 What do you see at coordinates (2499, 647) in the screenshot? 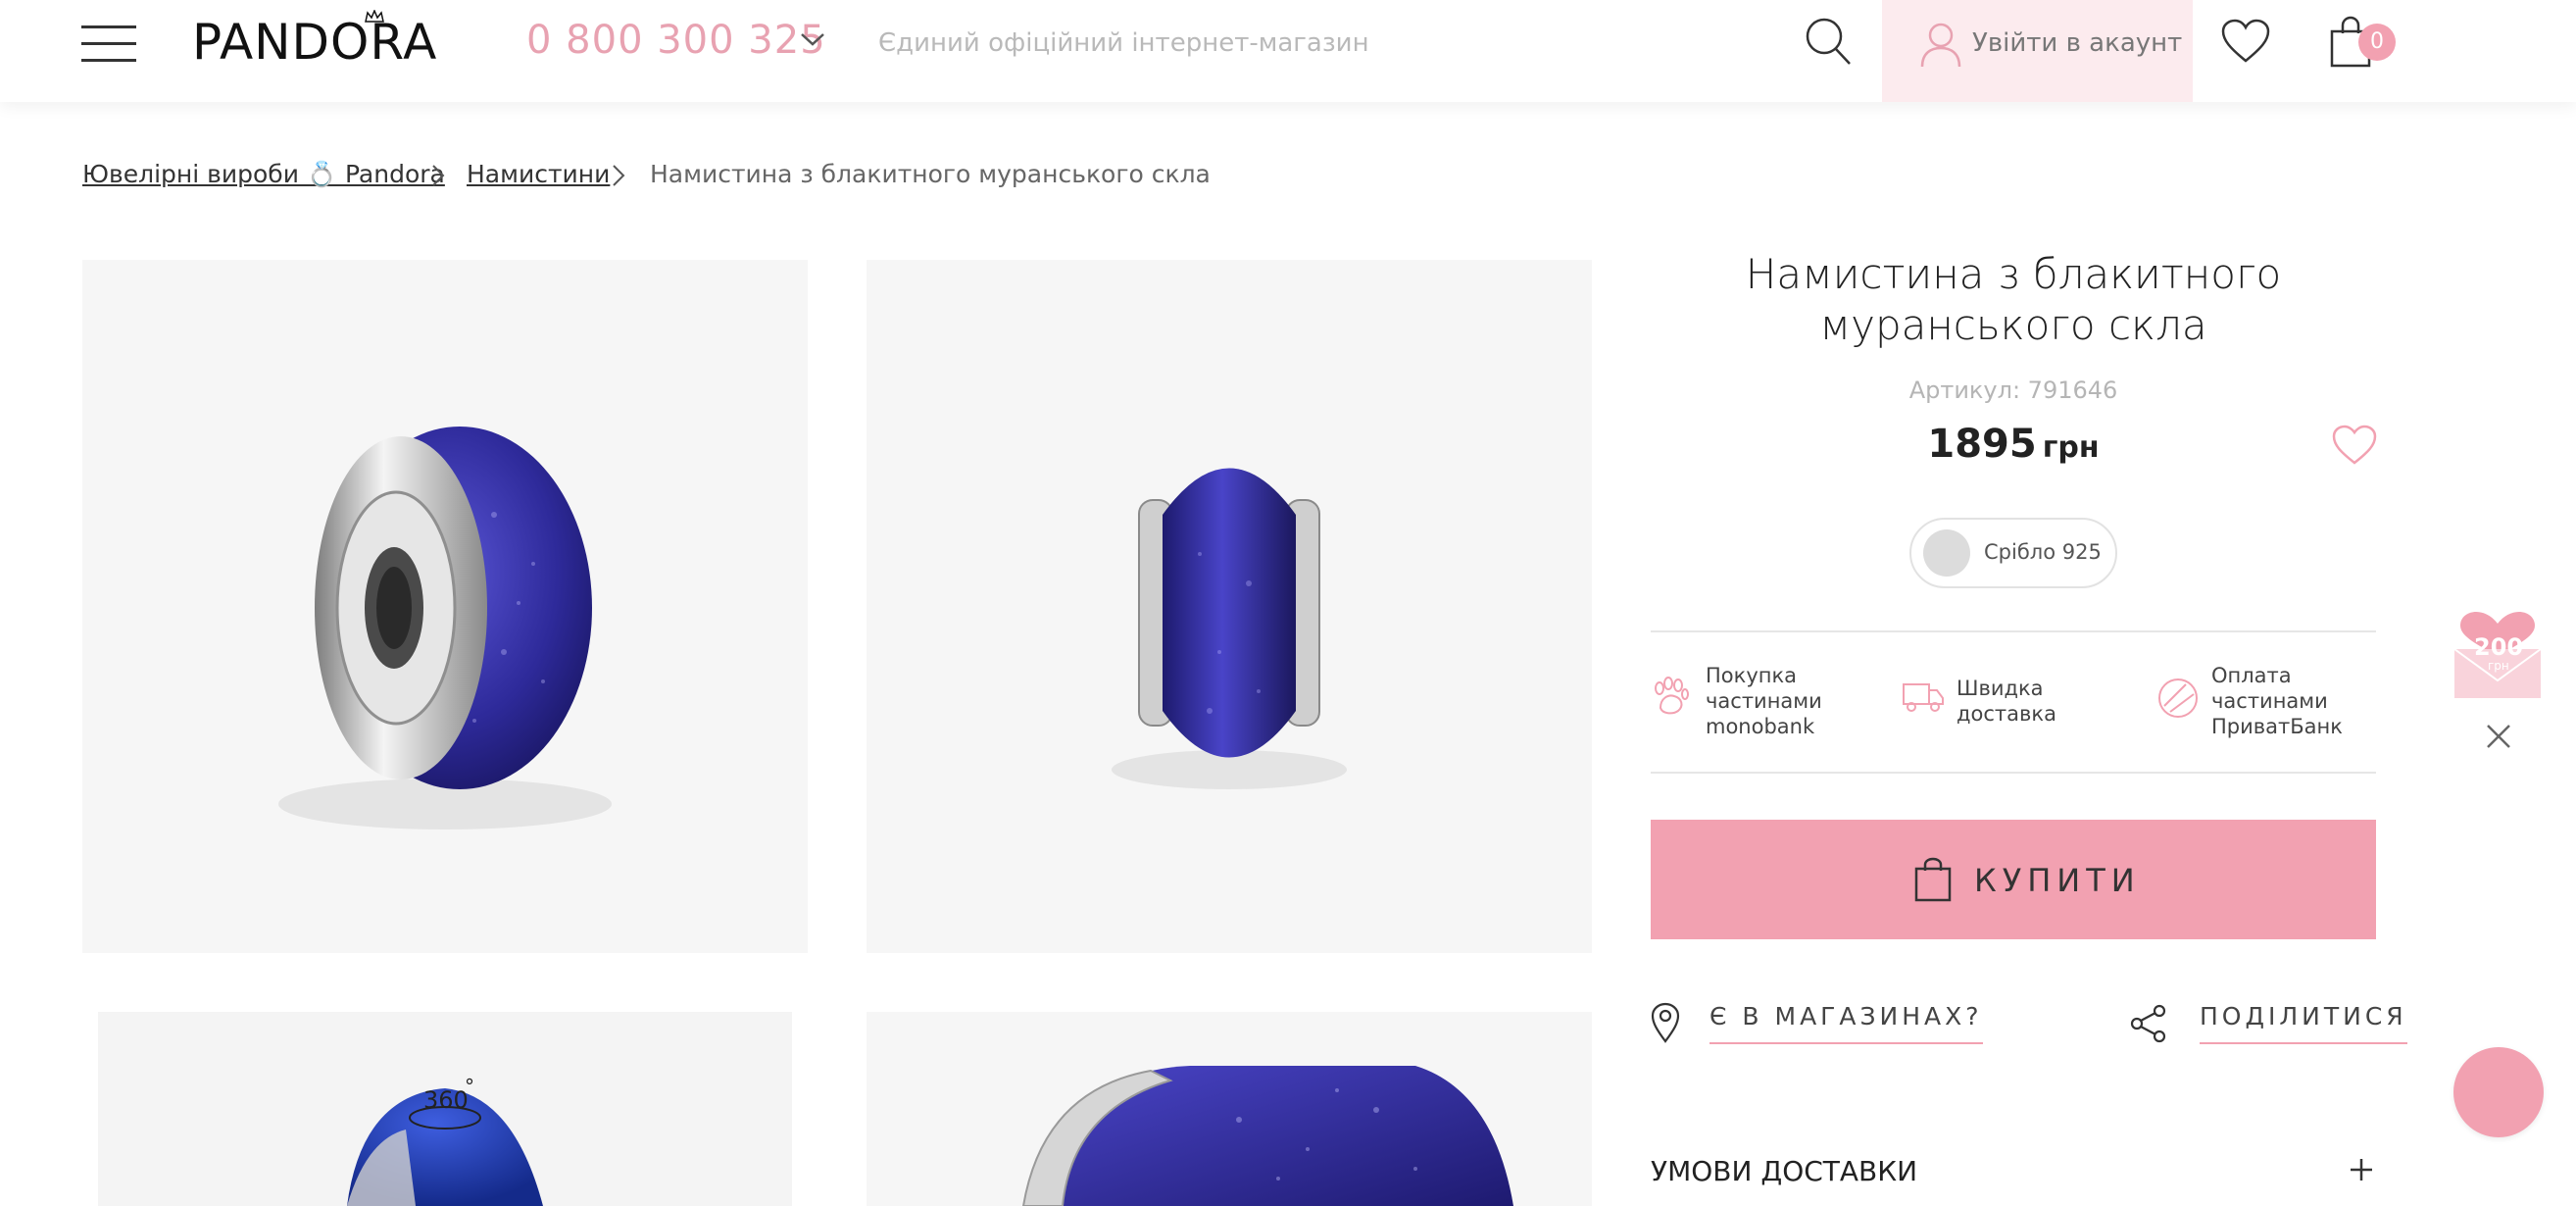
I see `promo-amount: 200` at bounding box center [2499, 647].